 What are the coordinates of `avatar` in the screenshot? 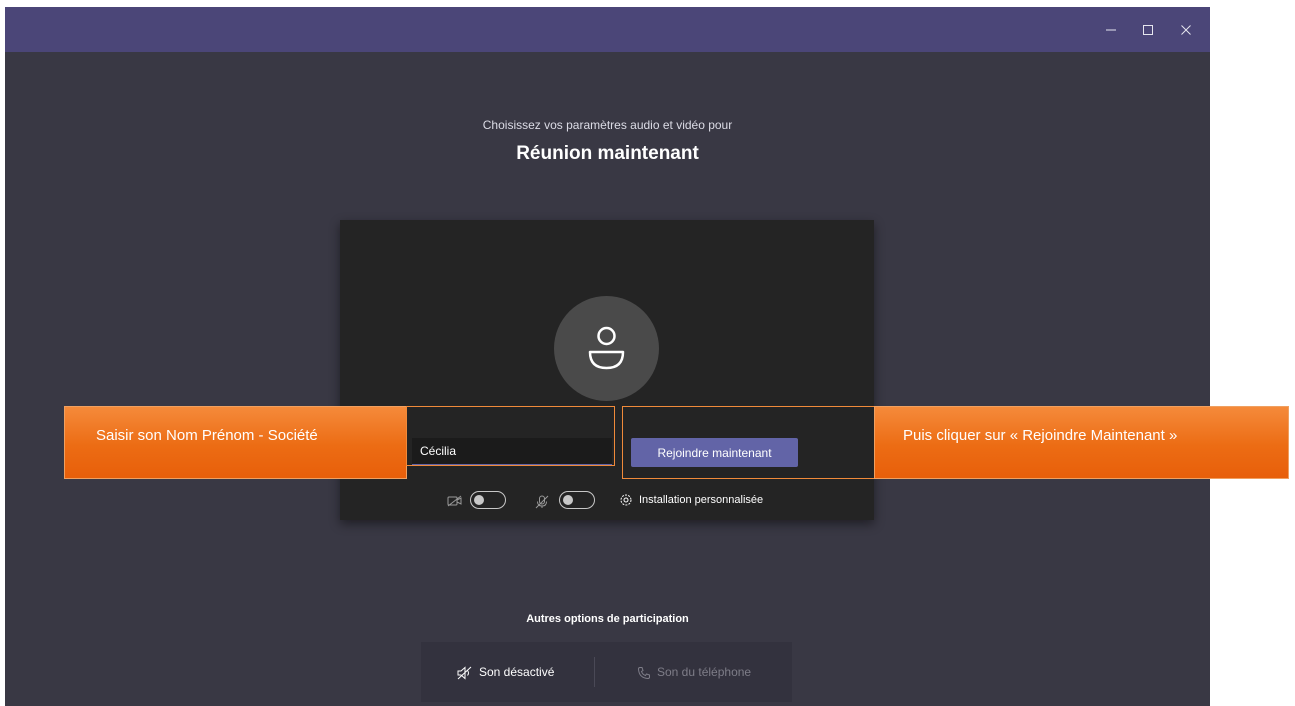 It's located at (606, 348).